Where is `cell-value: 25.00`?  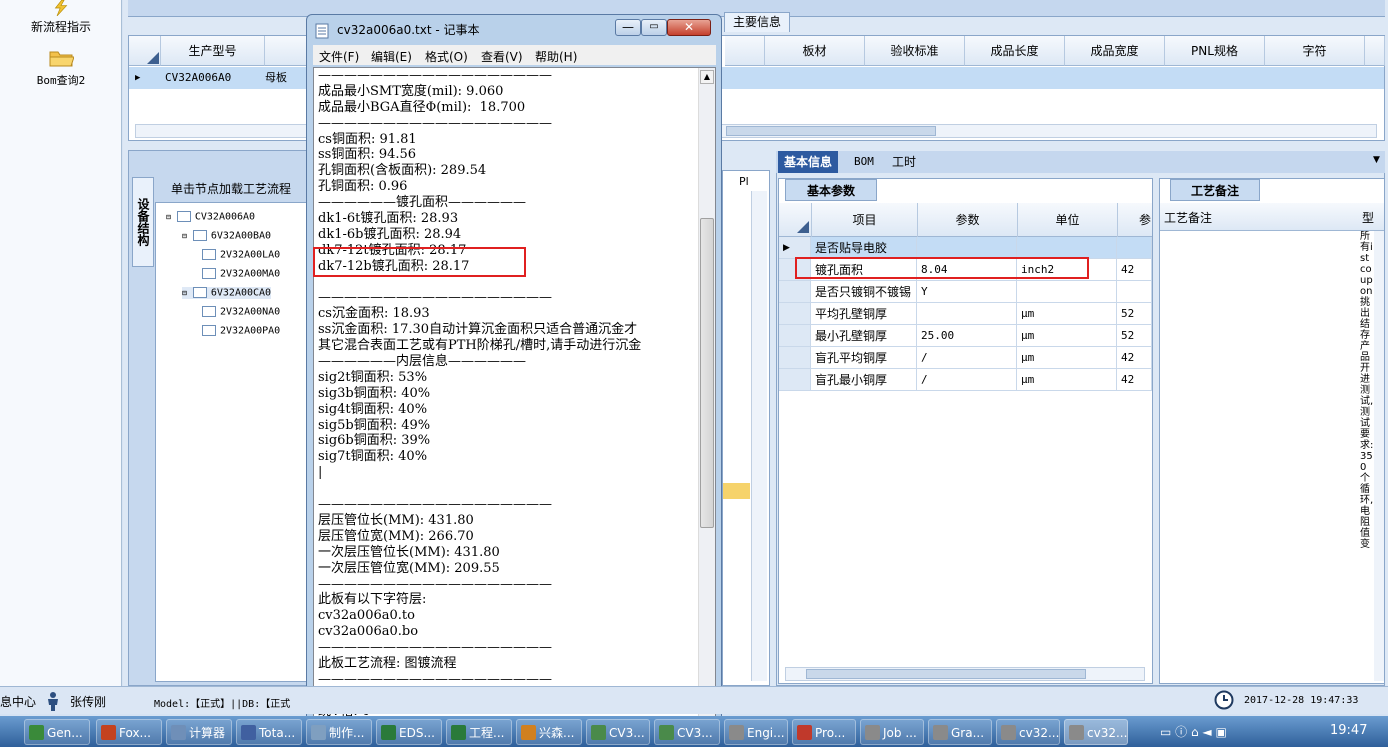 cell-value: 25.00 is located at coordinates (967, 336).